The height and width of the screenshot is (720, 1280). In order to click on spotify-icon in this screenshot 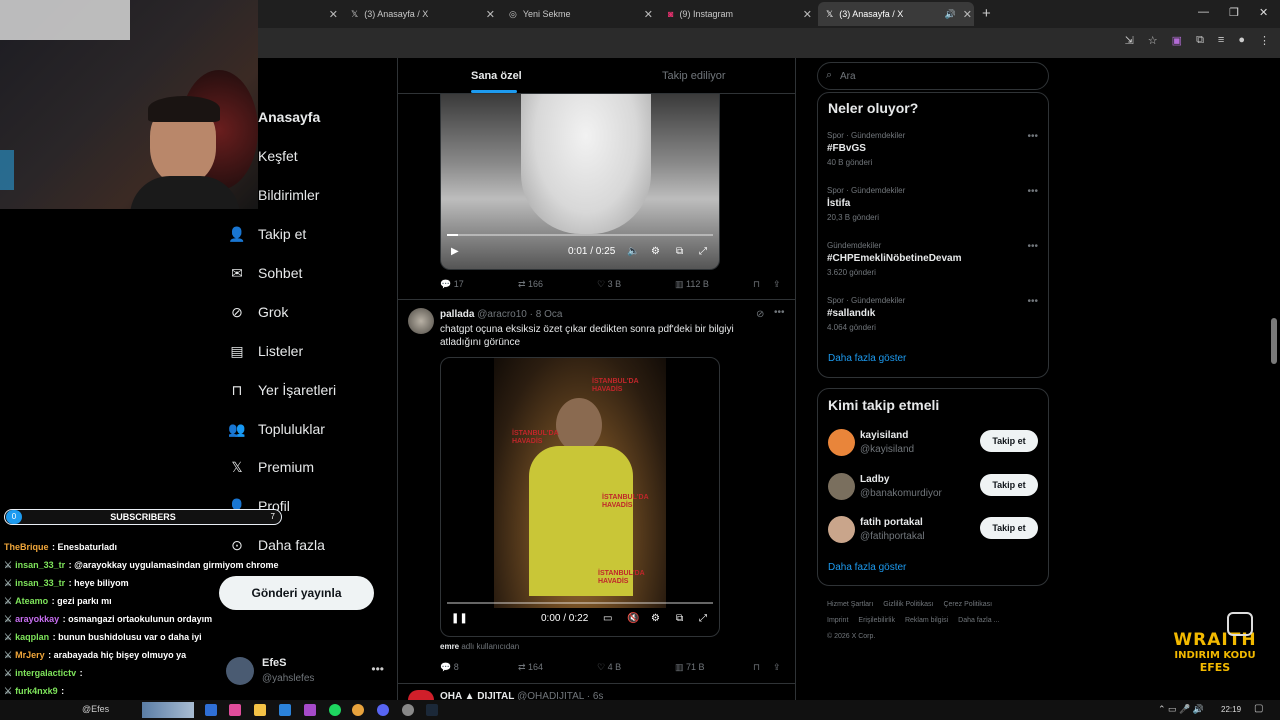, I will do `click(335, 710)`.